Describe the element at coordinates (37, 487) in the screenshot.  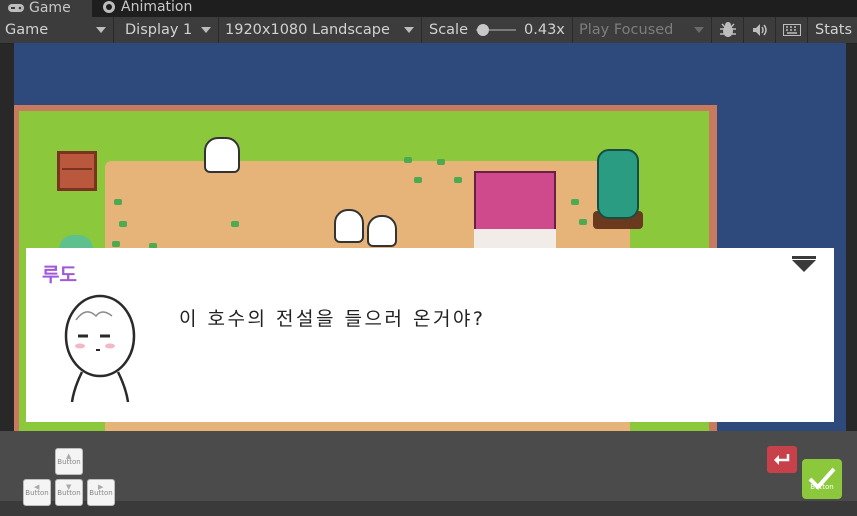
I see `arrow-left-icon: ◀` at that location.